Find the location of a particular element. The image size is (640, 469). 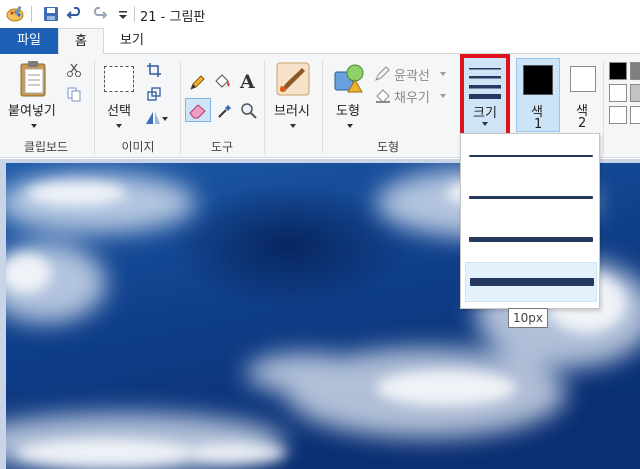

palette-swatch-black is located at coordinates (618, 71).